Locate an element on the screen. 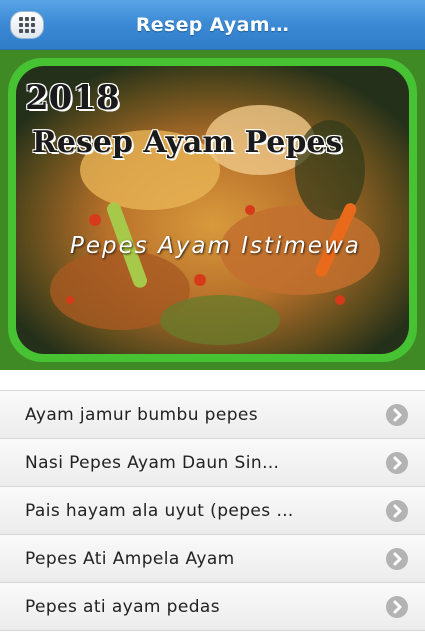 The width and height of the screenshot is (425, 640). list-item: Pepes ati ayam pedas is located at coordinates (212, 607).